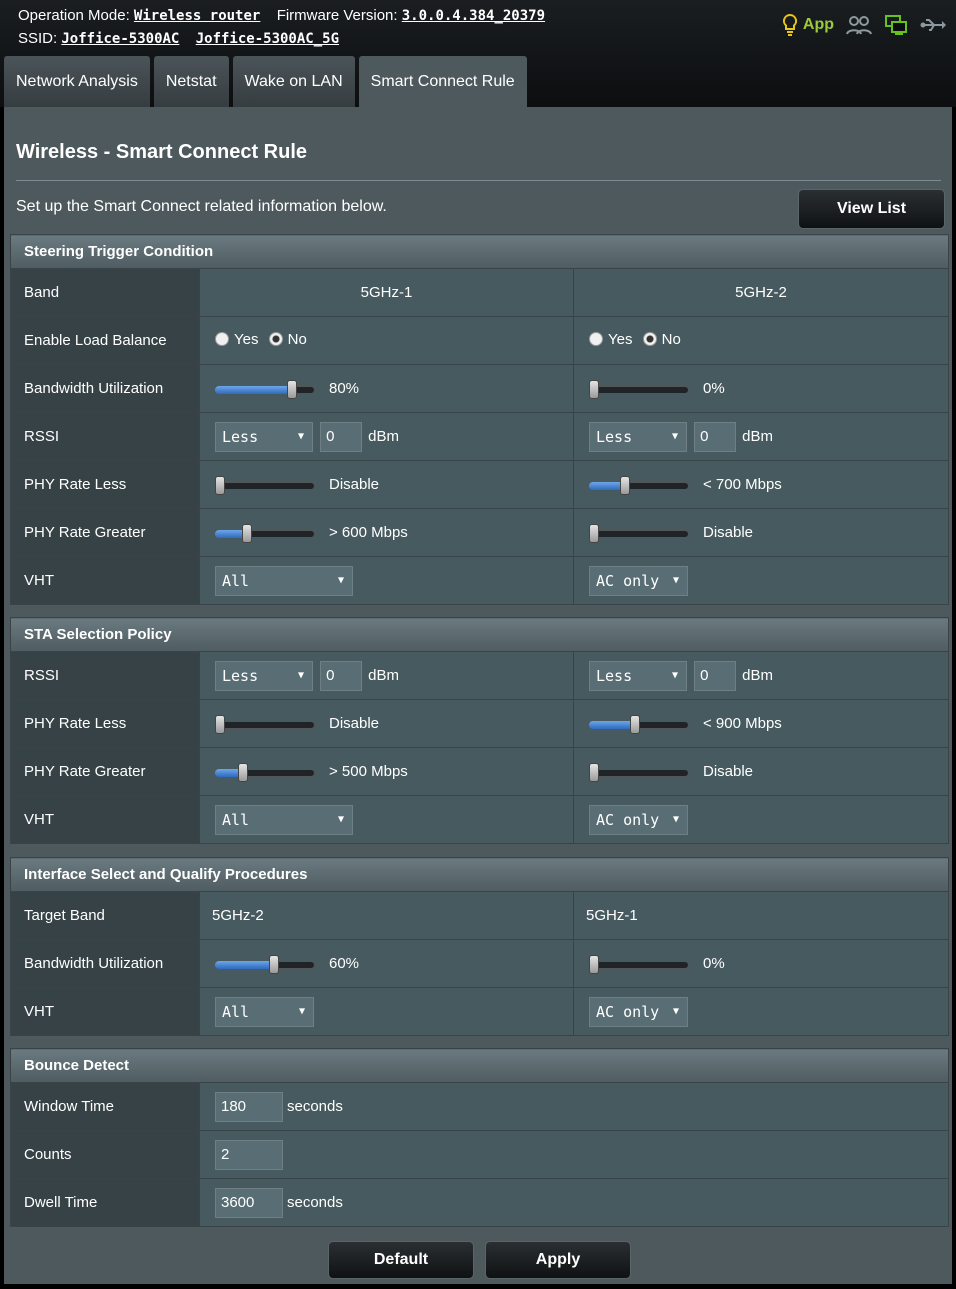  I want to click on phy-less-1-slider, so click(265, 486).